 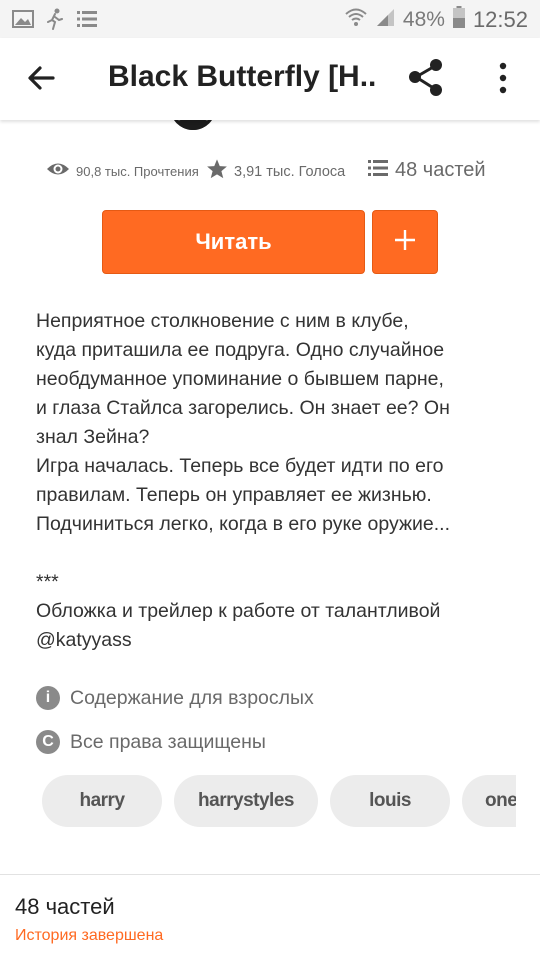 What do you see at coordinates (48, 742) in the screenshot?
I see `copyright-icon: C` at bounding box center [48, 742].